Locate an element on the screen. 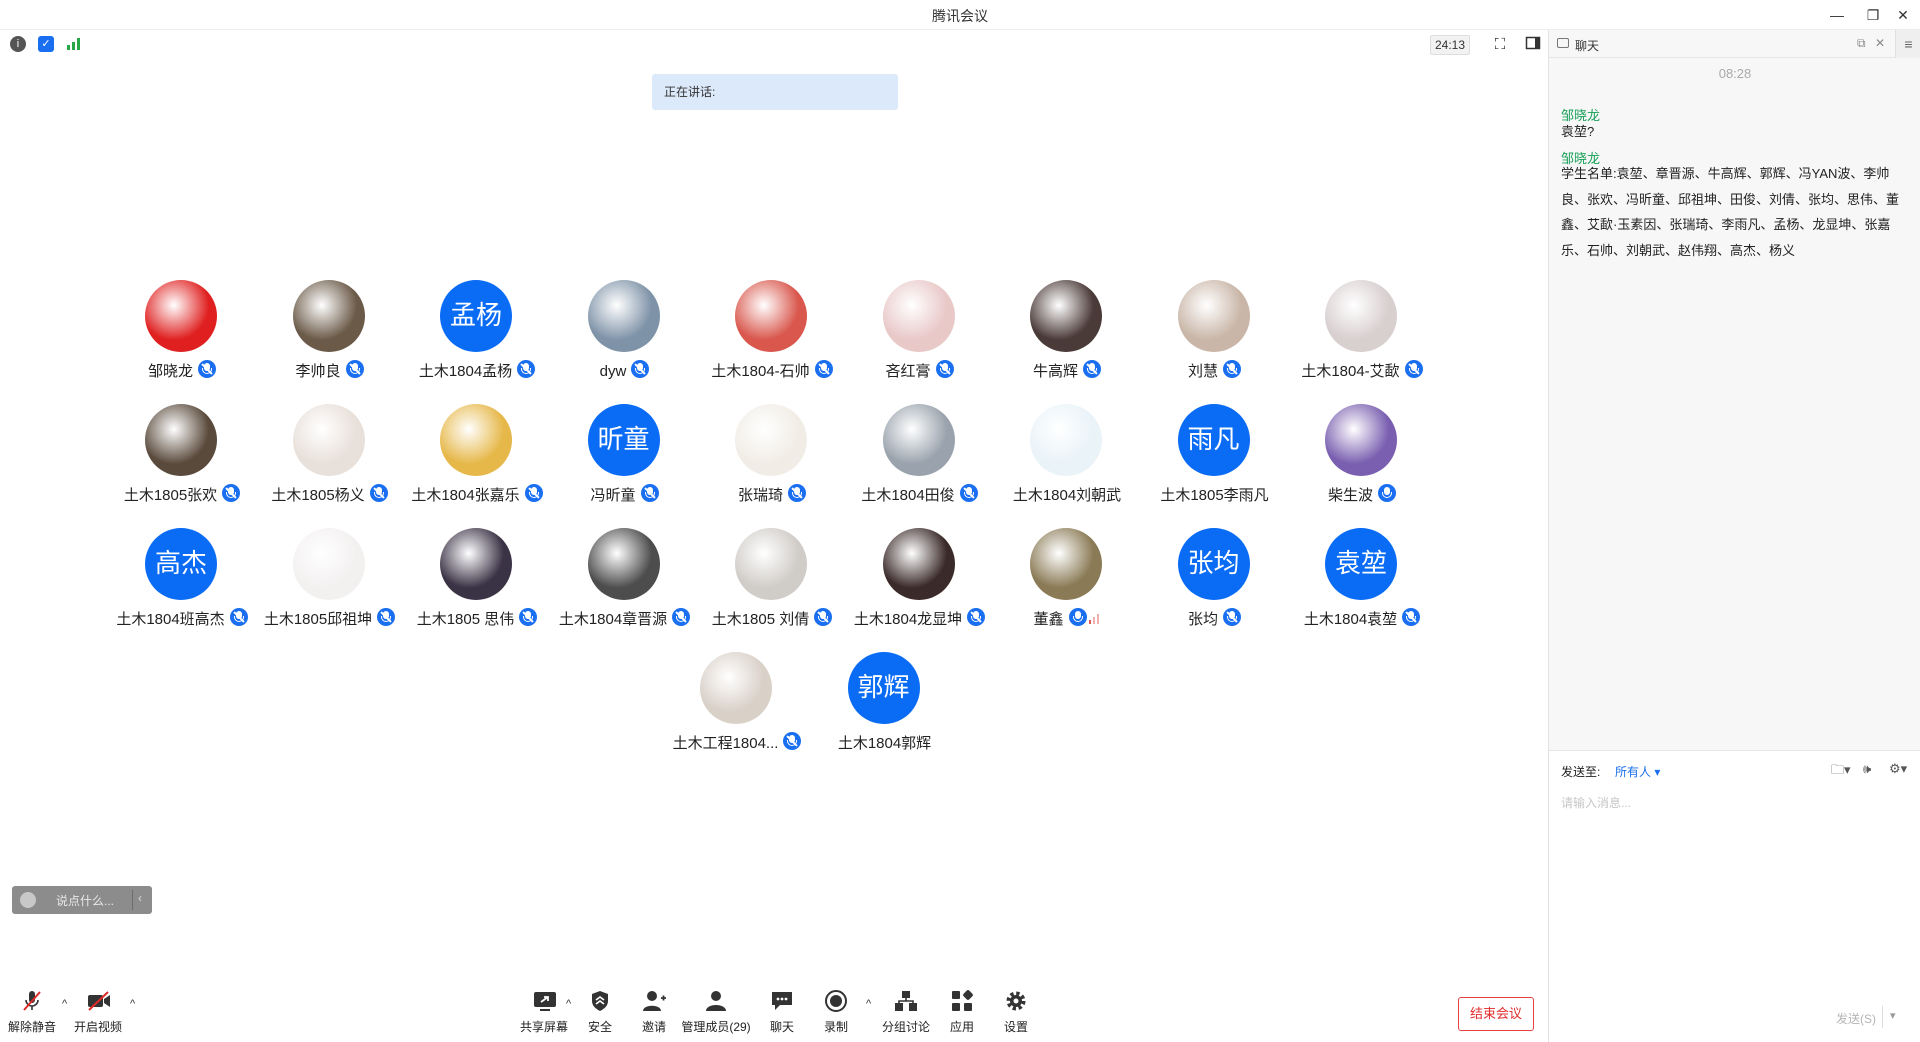 This screenshot has width=1920, height=1042. participant-settings-icon: ⚙▾ is located at coordinates (1898, 769).